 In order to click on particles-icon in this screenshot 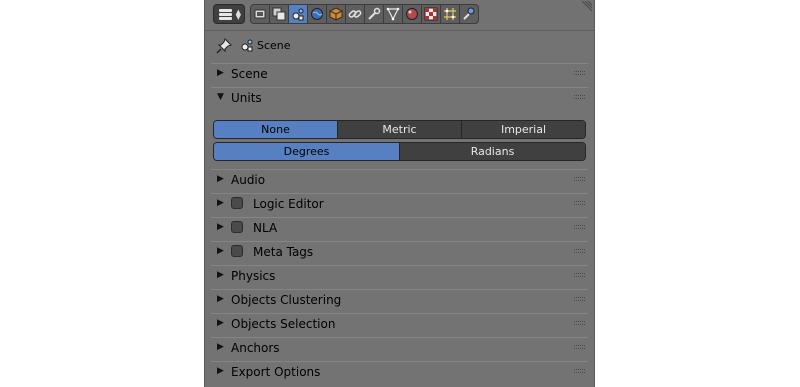, I will do `click(450, 14)`.